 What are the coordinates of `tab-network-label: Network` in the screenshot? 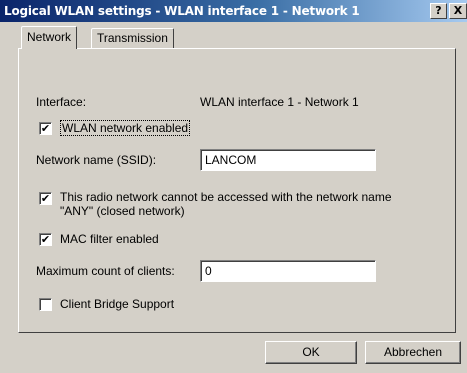 It's located at (49, 37).